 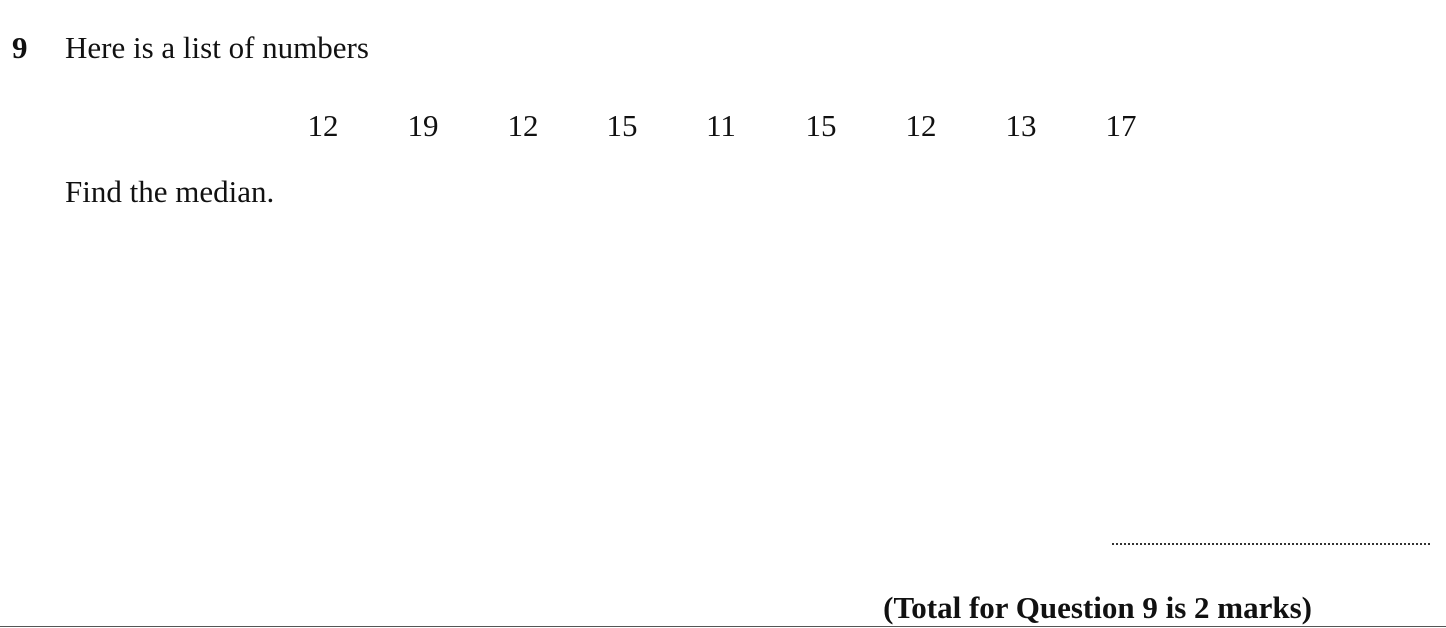 I want to click on number-list: 12 19 12 15 11 15 12 13 17, so click(x=723, y=126).